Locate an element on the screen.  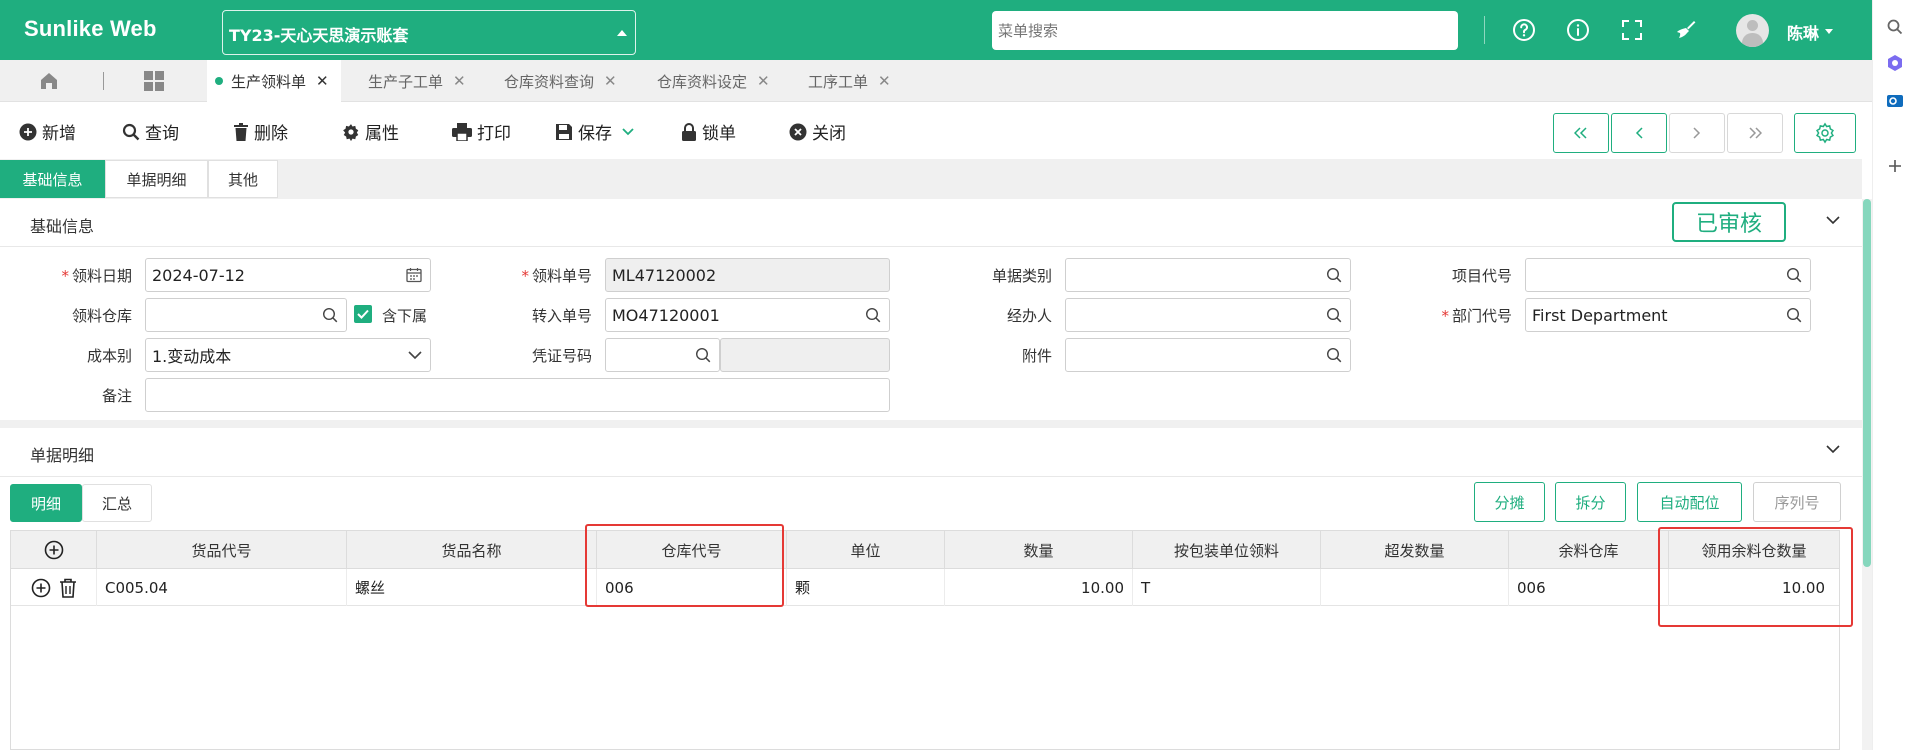
detail-tab-detail: 明细 is located at coordinates (46, 503).